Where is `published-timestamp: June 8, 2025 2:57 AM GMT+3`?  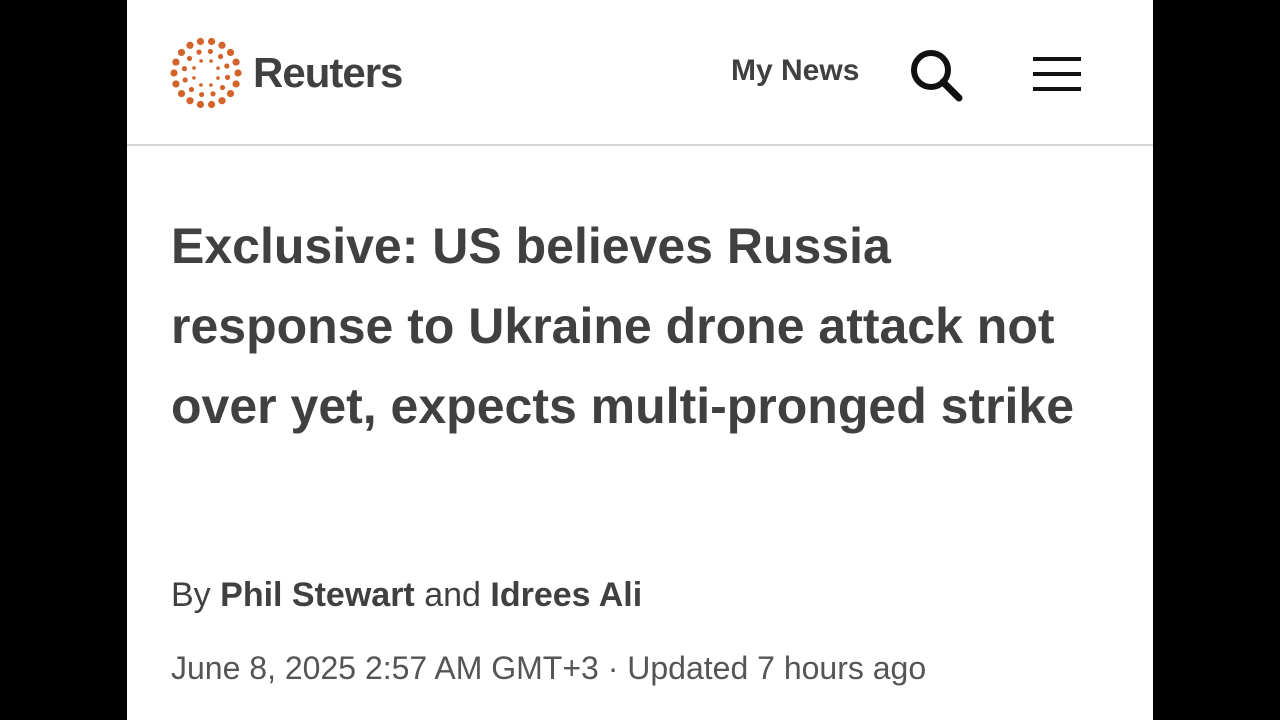
published-timestamp: June 8, 2025 2:57 AM GMT+3 is located at coordinates (385, 668).